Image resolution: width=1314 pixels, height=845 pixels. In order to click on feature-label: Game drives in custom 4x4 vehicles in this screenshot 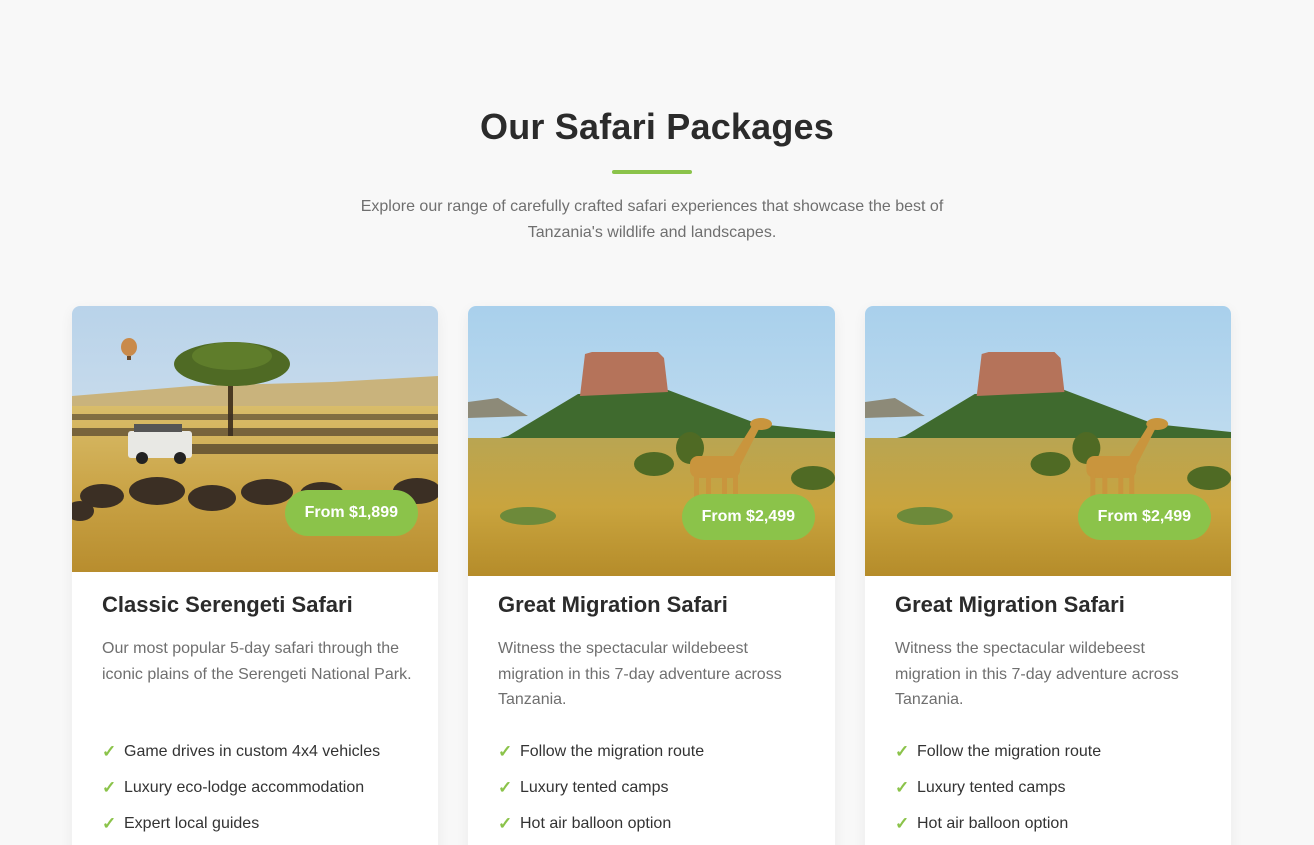, I will do `click(252, 751)`.